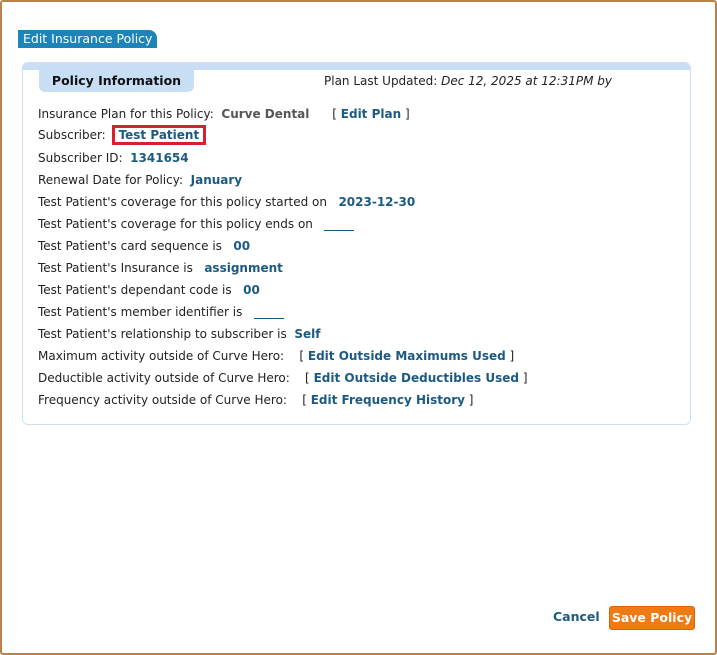  Describe the element at coordinates (526, 81) in the screenshot. I see `plan-updated-value: Dec 12, 2025 at 12:31PM by` at that location.